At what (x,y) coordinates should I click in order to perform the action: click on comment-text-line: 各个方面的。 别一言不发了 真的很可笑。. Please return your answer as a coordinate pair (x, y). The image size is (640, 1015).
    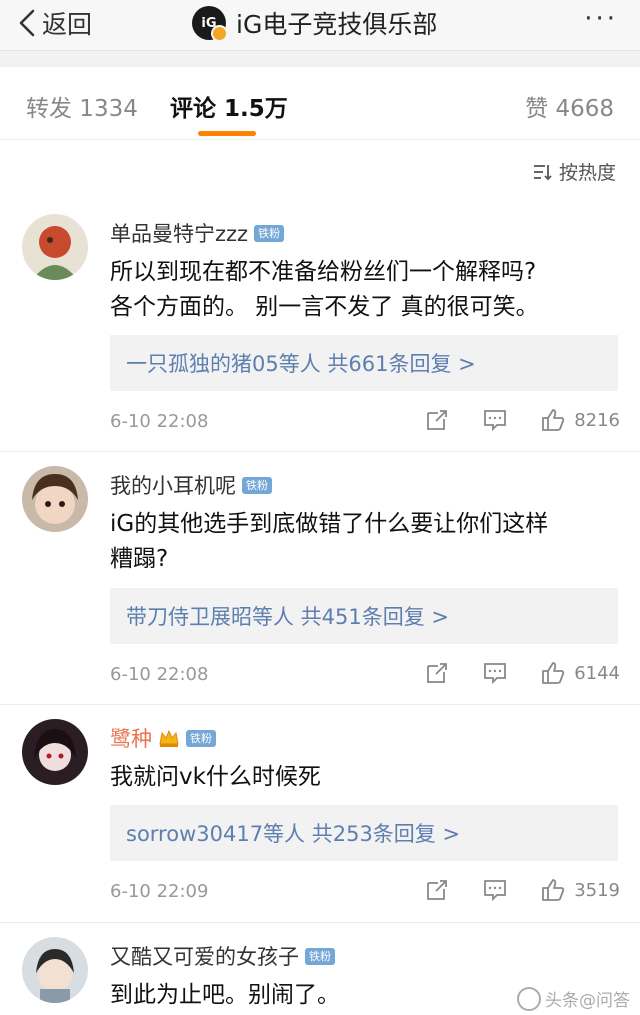
    Looking at the image, I should click on (324, 307).